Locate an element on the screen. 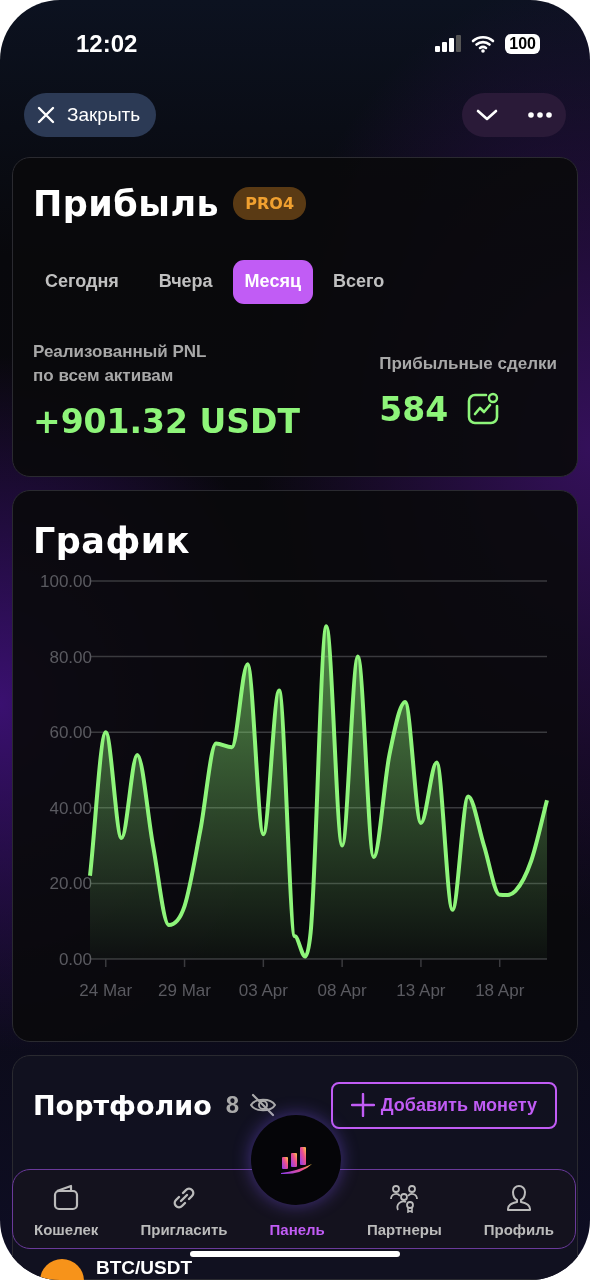 This screenshot has height=1280, width=590. nav-tab: Пригласить is located at coordinates (184, 1210).